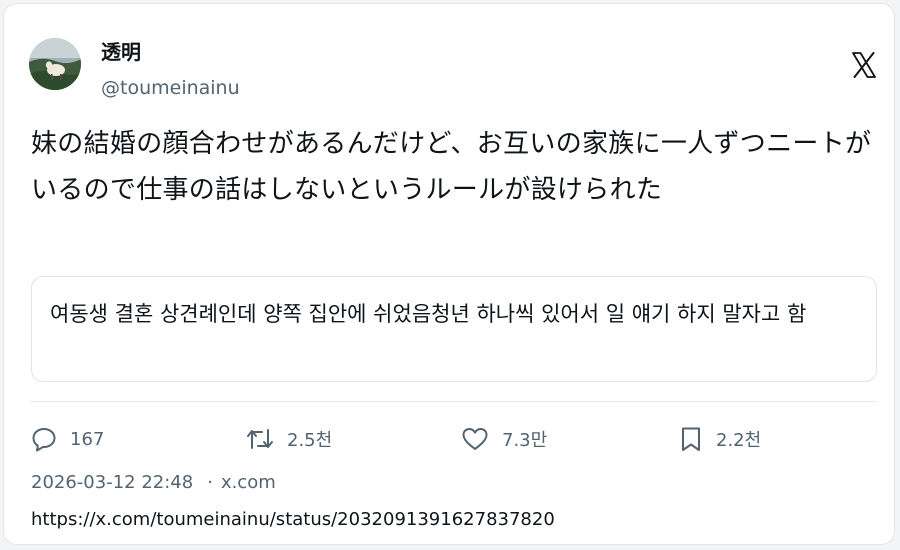  What do you see at coordinates (310, 440) in the screenshot?
I see `repost-count: 2.5천` at bounding box center [310, 440].